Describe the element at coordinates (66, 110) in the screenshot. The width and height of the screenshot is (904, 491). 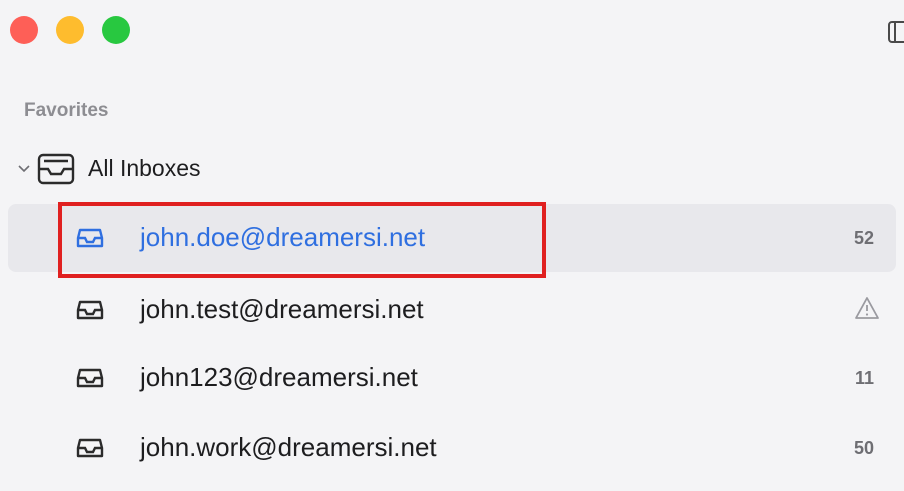
I see `favorites-section-label: Favorites` at that location.